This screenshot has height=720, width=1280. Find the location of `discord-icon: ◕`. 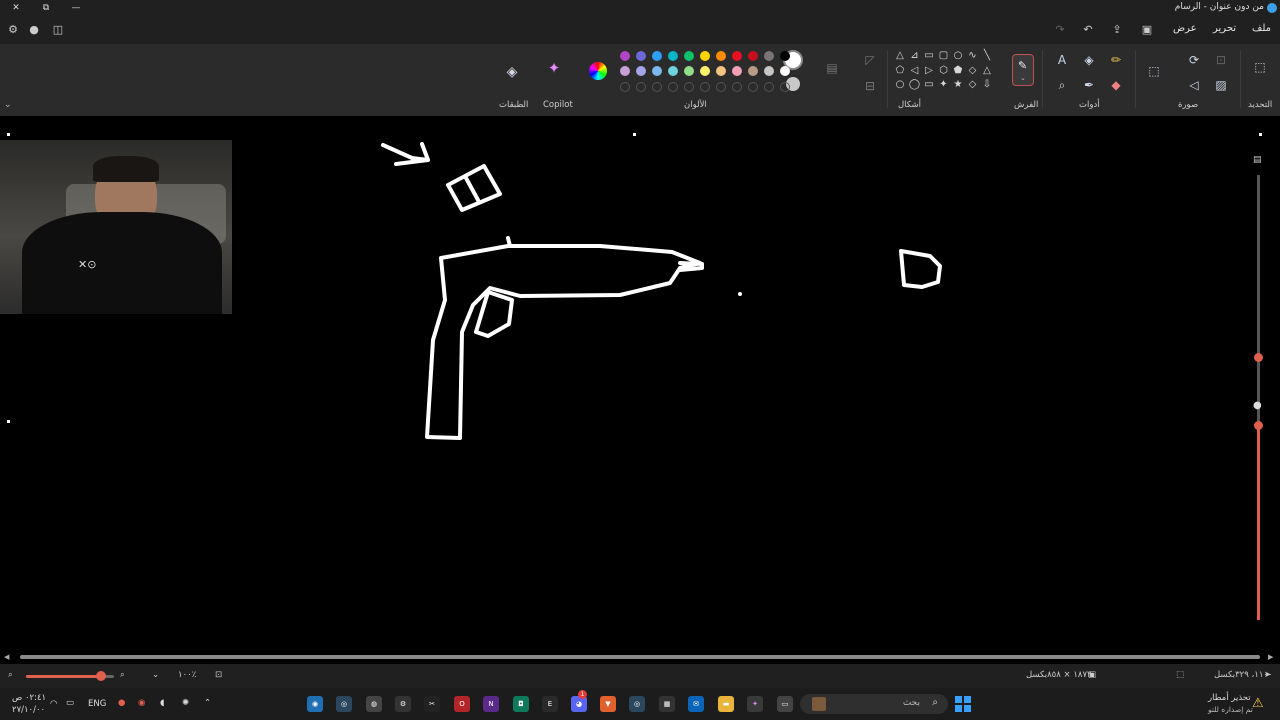

discord-icon: ◕ is located at coordinates (579, 704).